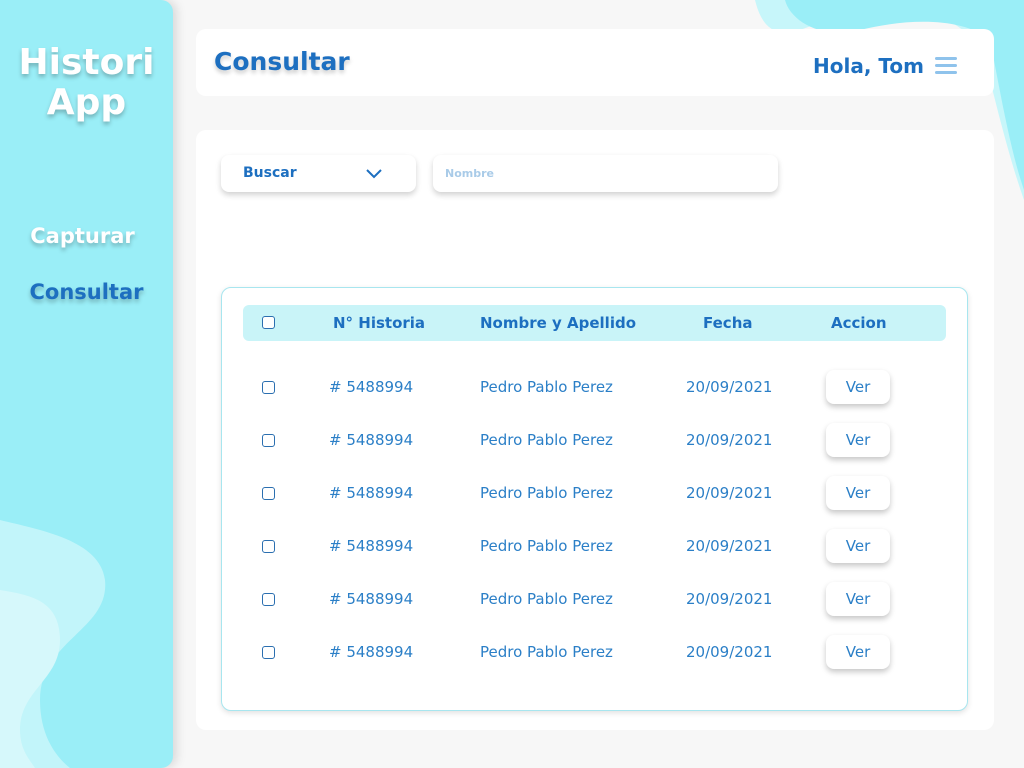  Describe the element at coordinates (282, 61) in the screenshot. I see `page-title: Consultar` at that location.